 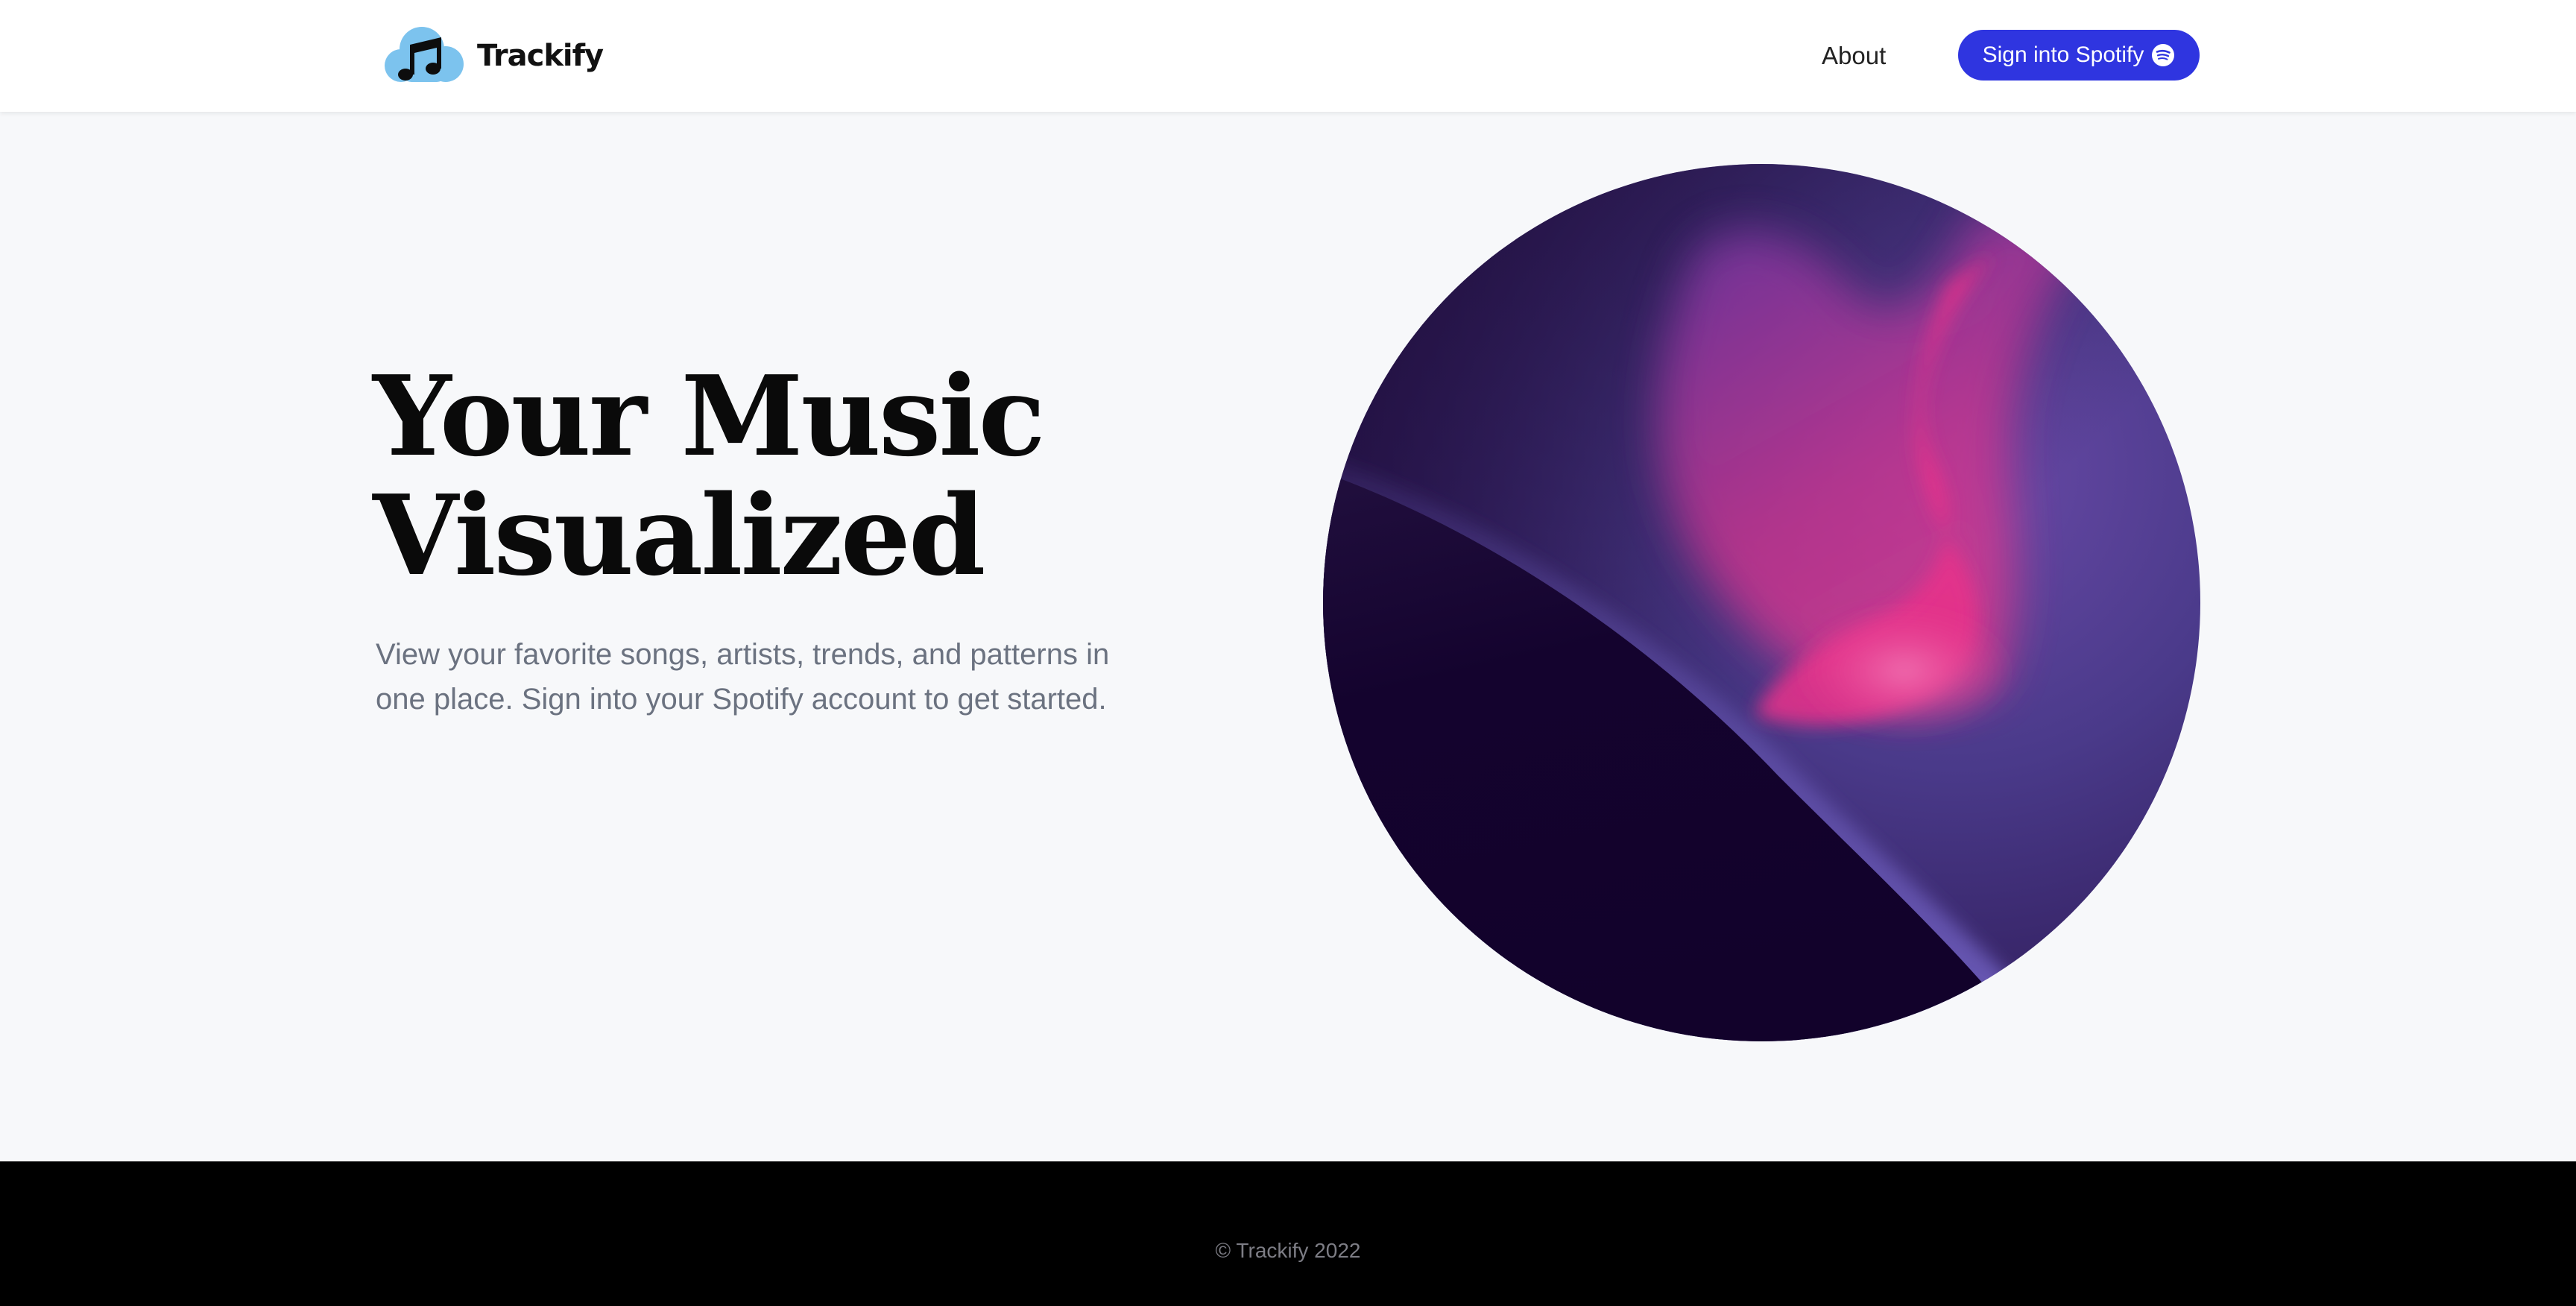 I want to click on copyright-text: © Trackify 2022, so click(x=1288, y=1250).